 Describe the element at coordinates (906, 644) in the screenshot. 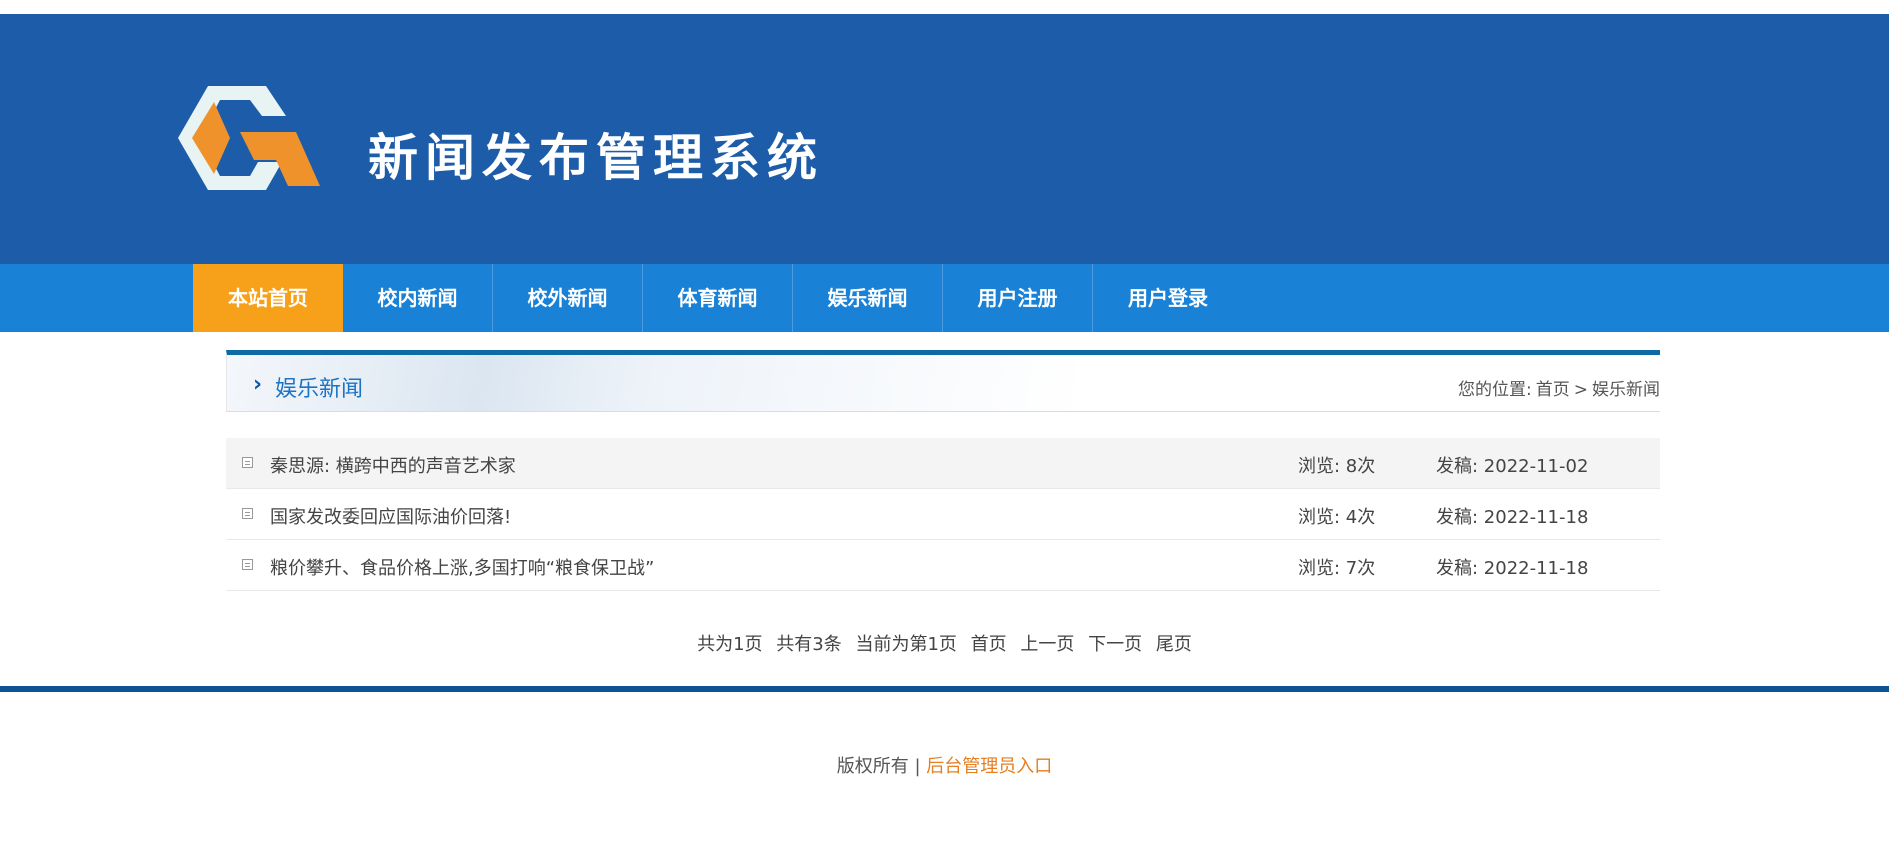

I see `pager-current-page: 当前为第1页` at that location.